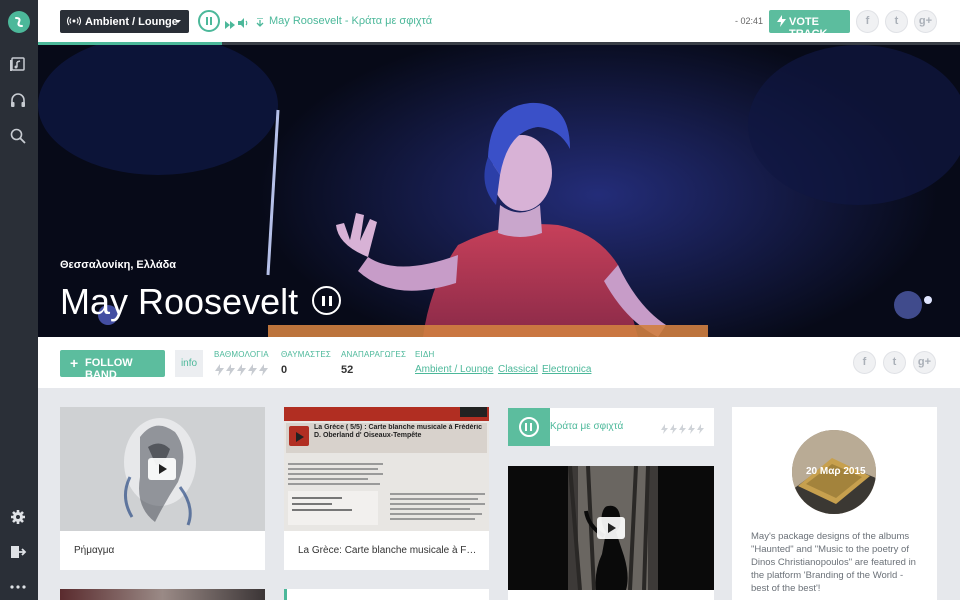 The height and width of the screenshot is (600, 960). What do you see at coordinates (230, 25) in the screenshot?
I see `fast-forward-icon` at bounding box center [230, 25].